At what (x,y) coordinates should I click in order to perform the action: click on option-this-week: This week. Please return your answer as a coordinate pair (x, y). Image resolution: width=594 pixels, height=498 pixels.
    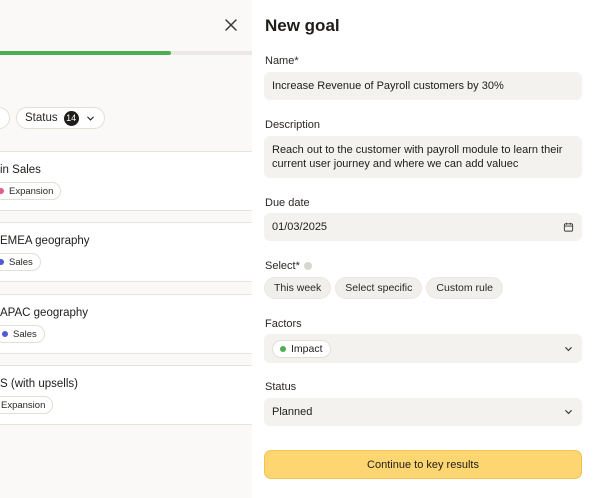
    Looking at the image, I should click on (298, 288).